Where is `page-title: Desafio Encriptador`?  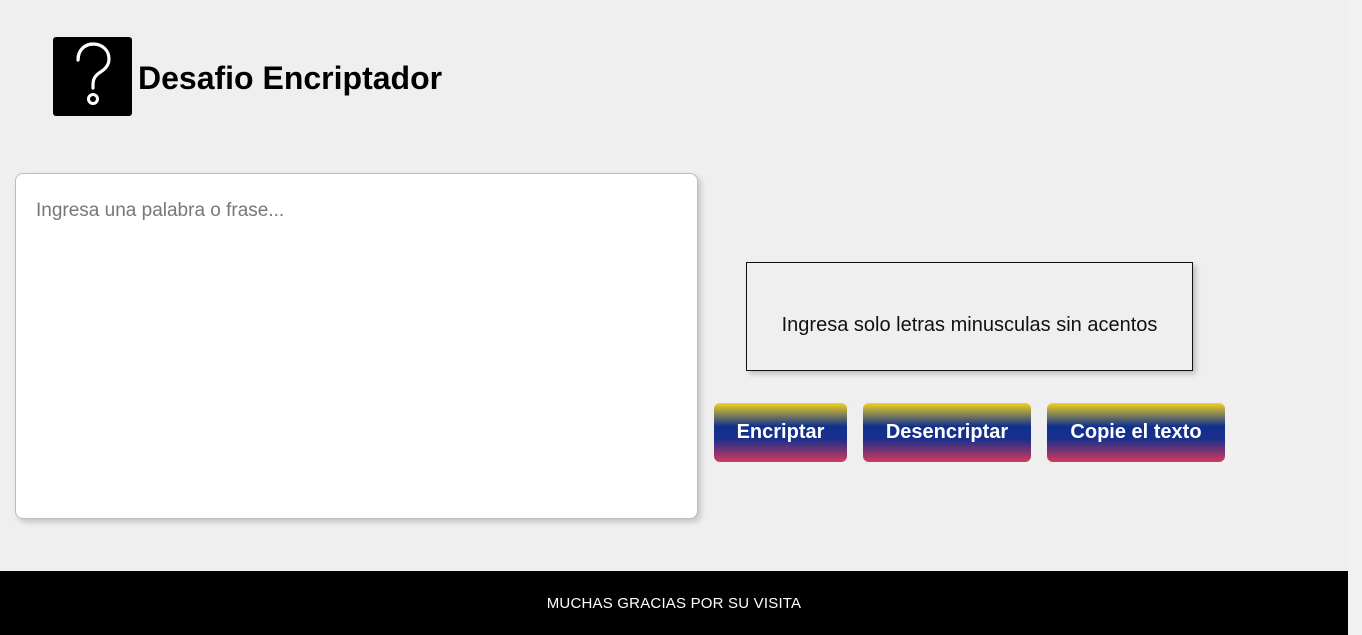 page-title: Desafio Encriptador is located at coordinates (290, 78).